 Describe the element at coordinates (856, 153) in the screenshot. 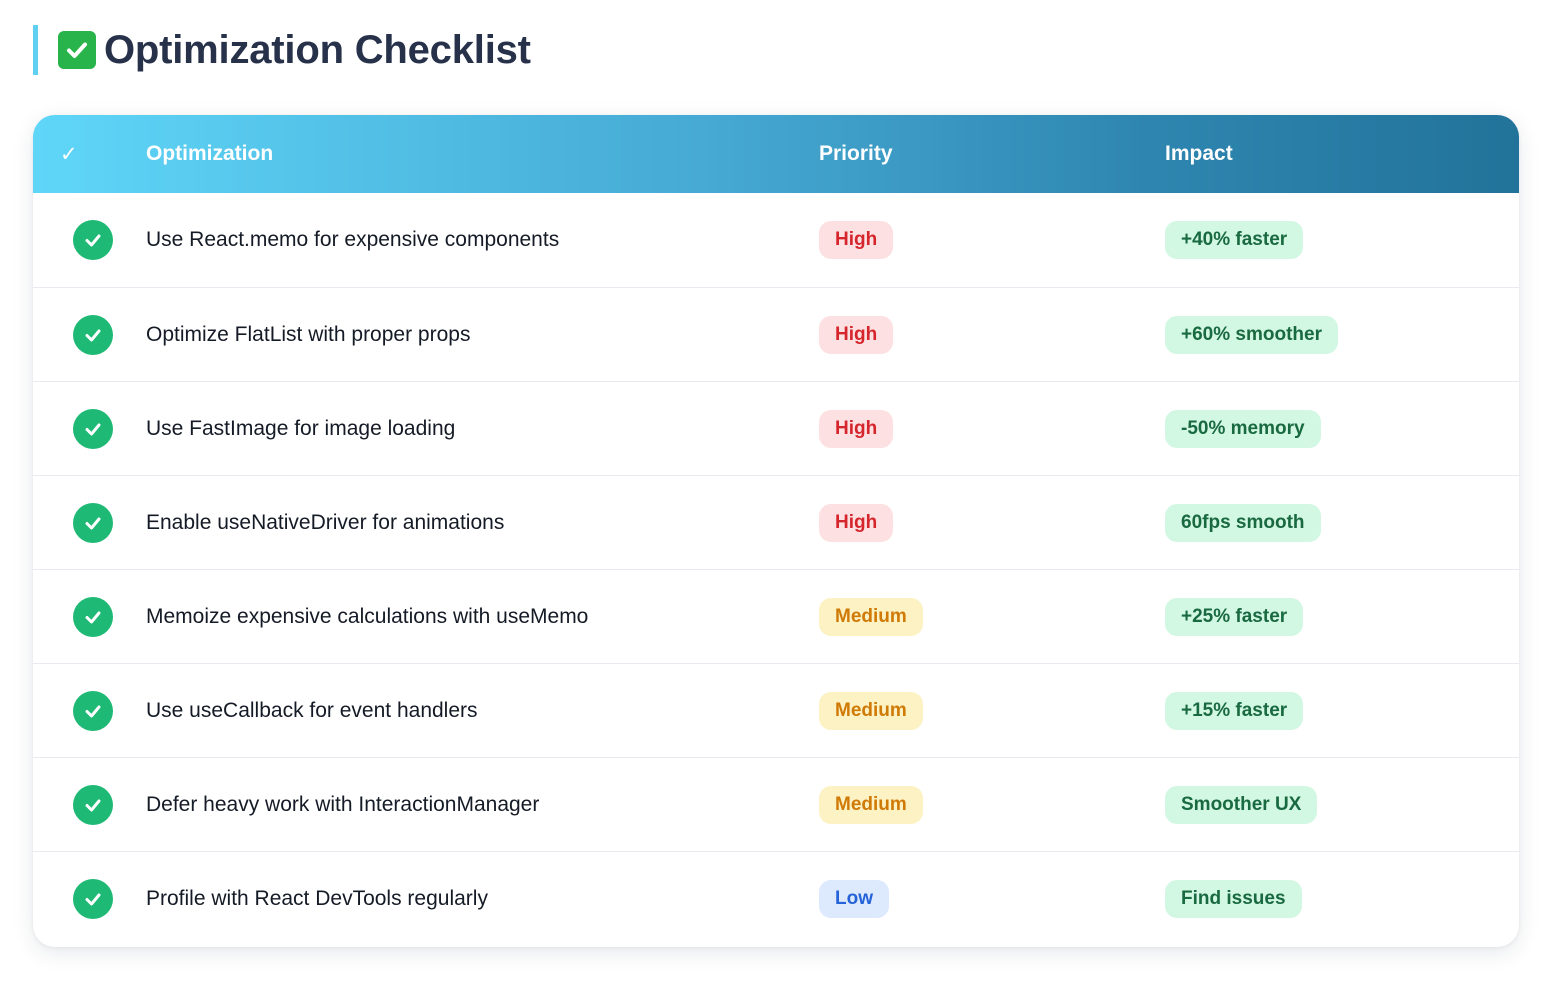

I see `header-priority-column: Priority` at that location.